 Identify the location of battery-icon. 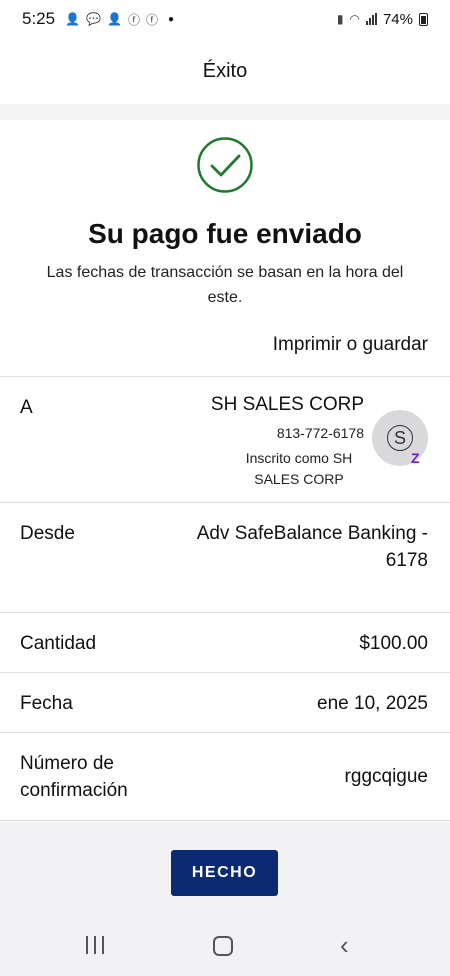
(423, 19).